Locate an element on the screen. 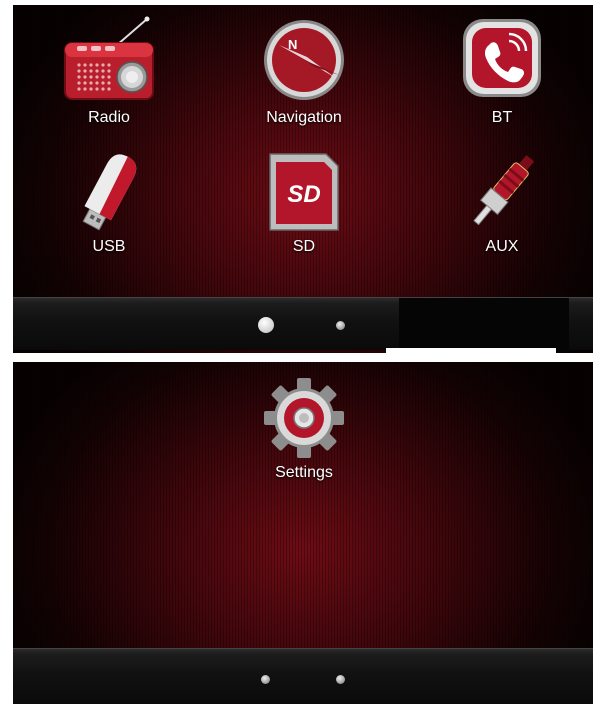 This screenshot has width=593, height=704. compass-north-label: N is located at coordinates (292, 44).